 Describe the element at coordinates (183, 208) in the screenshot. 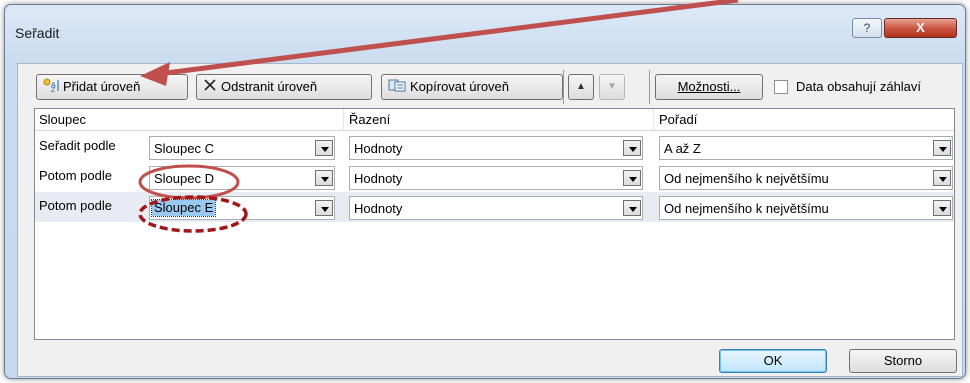

I see `column-select-value: Sloupec E` at that location.